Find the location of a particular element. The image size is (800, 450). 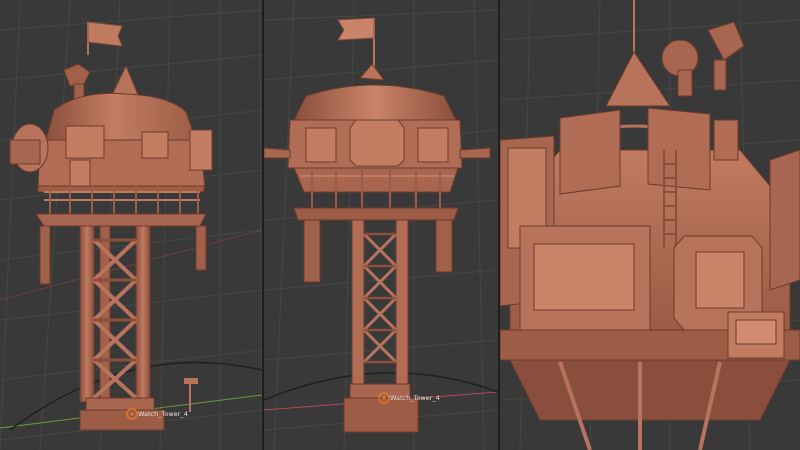

ground-sign is located at coordinates (191, 395).